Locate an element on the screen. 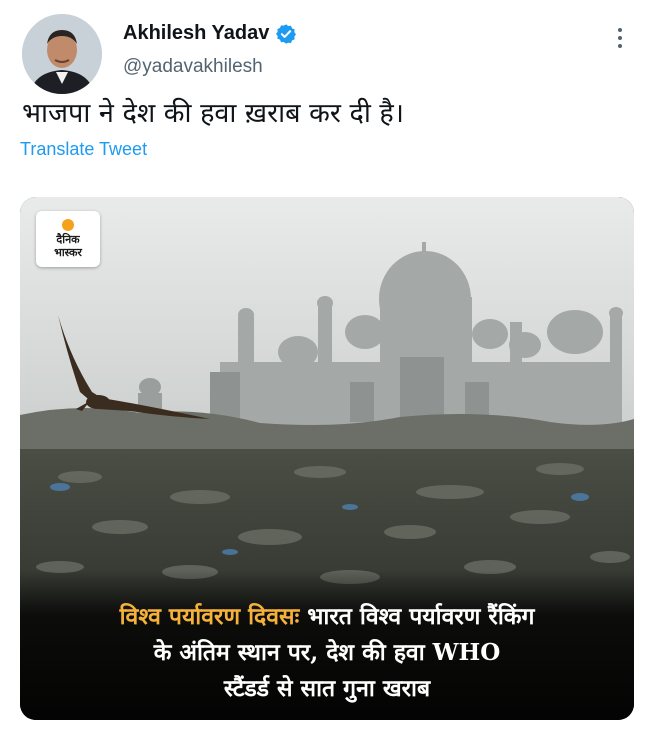 The image size is (652, 738). logo-line1: दैनिक is located at coordinates (68, 239).